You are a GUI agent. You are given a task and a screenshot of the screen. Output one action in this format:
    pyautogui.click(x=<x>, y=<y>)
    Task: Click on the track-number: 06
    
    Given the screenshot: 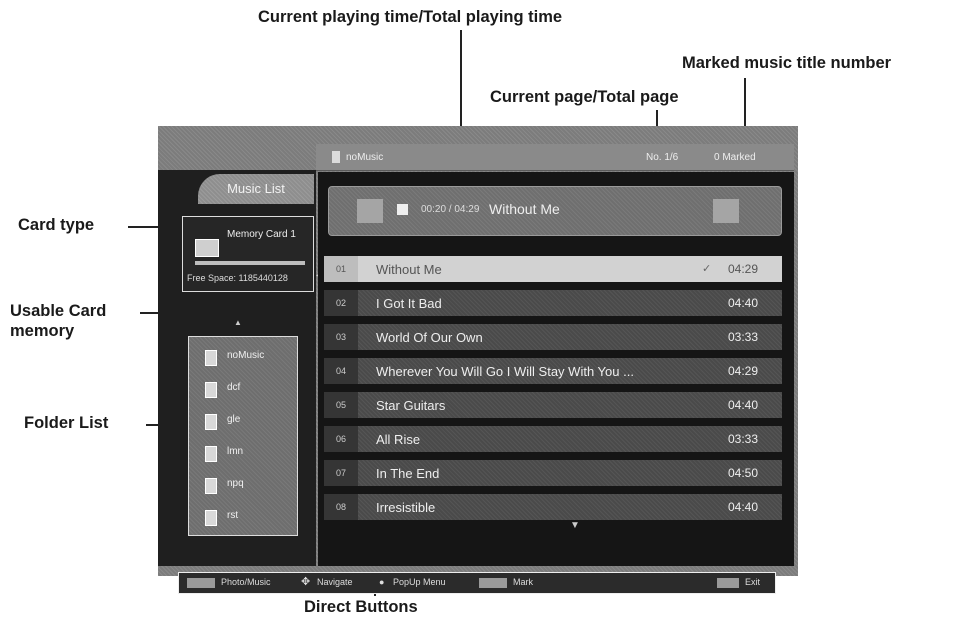 What is the action you would take?
    pyautogui.click(x=341, y=439)
    